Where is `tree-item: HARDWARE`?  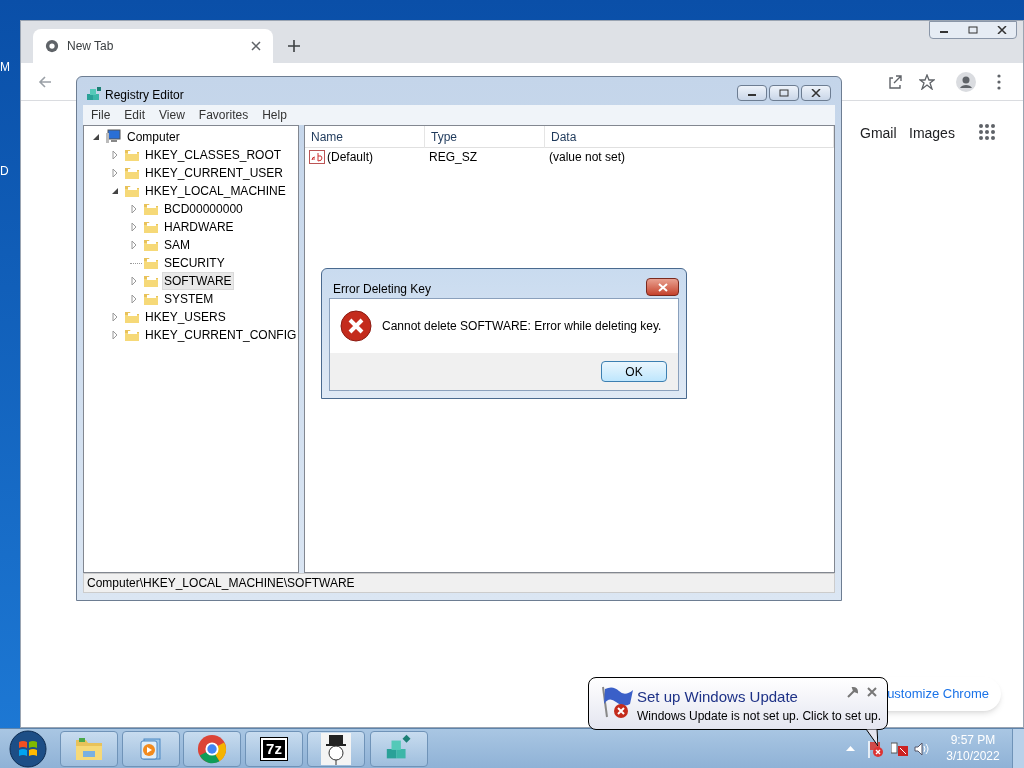
tree-item: HARDWARE is located at coordinates (199, 227).